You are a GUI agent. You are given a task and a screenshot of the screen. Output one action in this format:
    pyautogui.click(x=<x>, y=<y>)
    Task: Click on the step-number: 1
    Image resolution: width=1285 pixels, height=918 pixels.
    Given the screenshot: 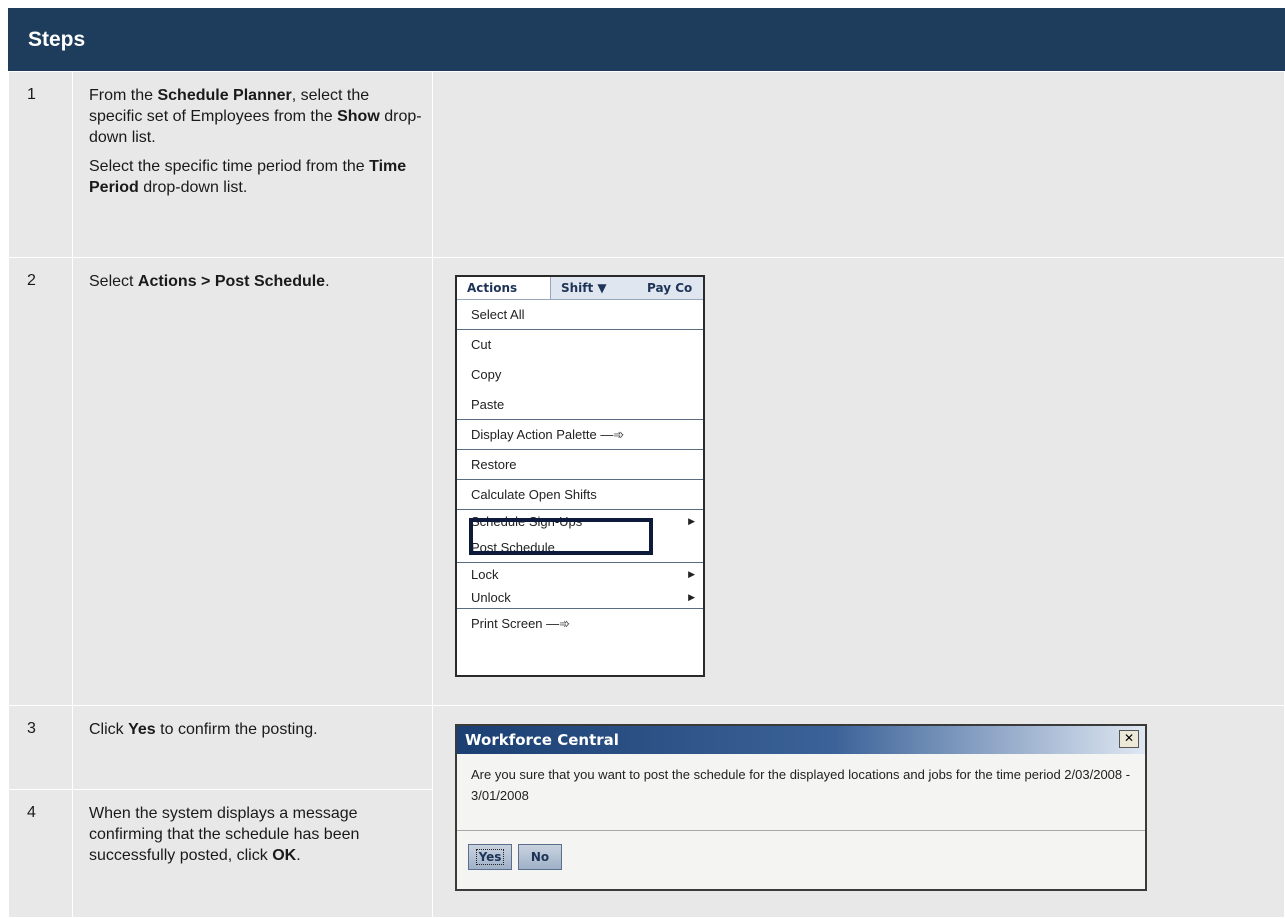 What is the action you would take?
    pyautogui.click(x=40, y=164)
    